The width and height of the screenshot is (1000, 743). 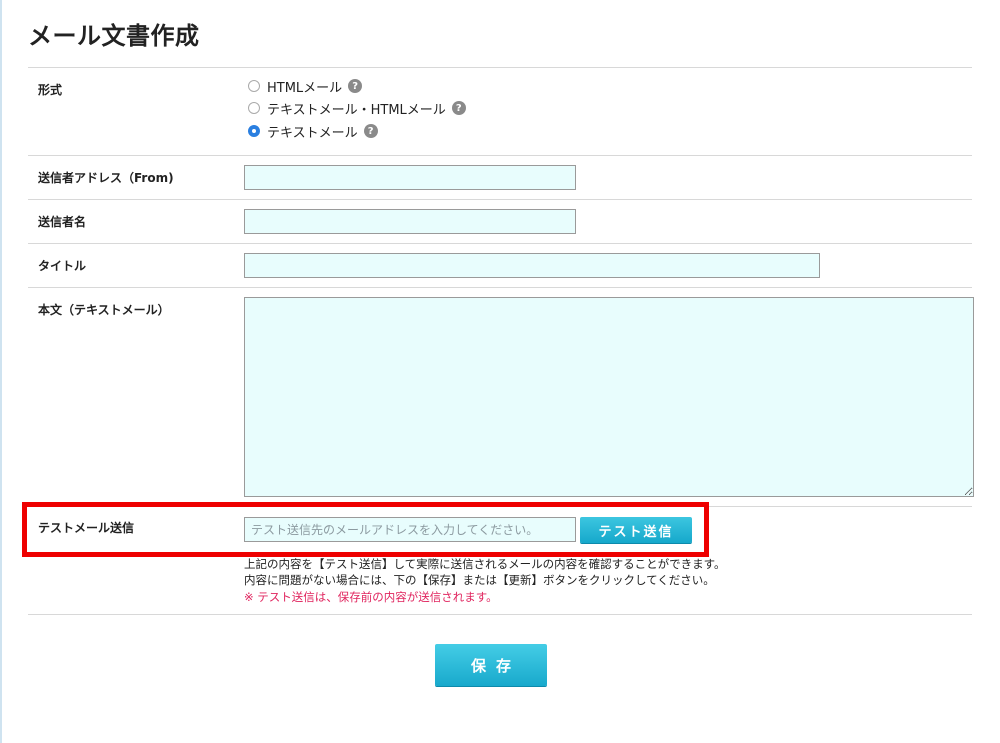 What do you see at coordinates (410, 177) in the screenshot?
I see `from-address-input` at bounding box center [410, 177].